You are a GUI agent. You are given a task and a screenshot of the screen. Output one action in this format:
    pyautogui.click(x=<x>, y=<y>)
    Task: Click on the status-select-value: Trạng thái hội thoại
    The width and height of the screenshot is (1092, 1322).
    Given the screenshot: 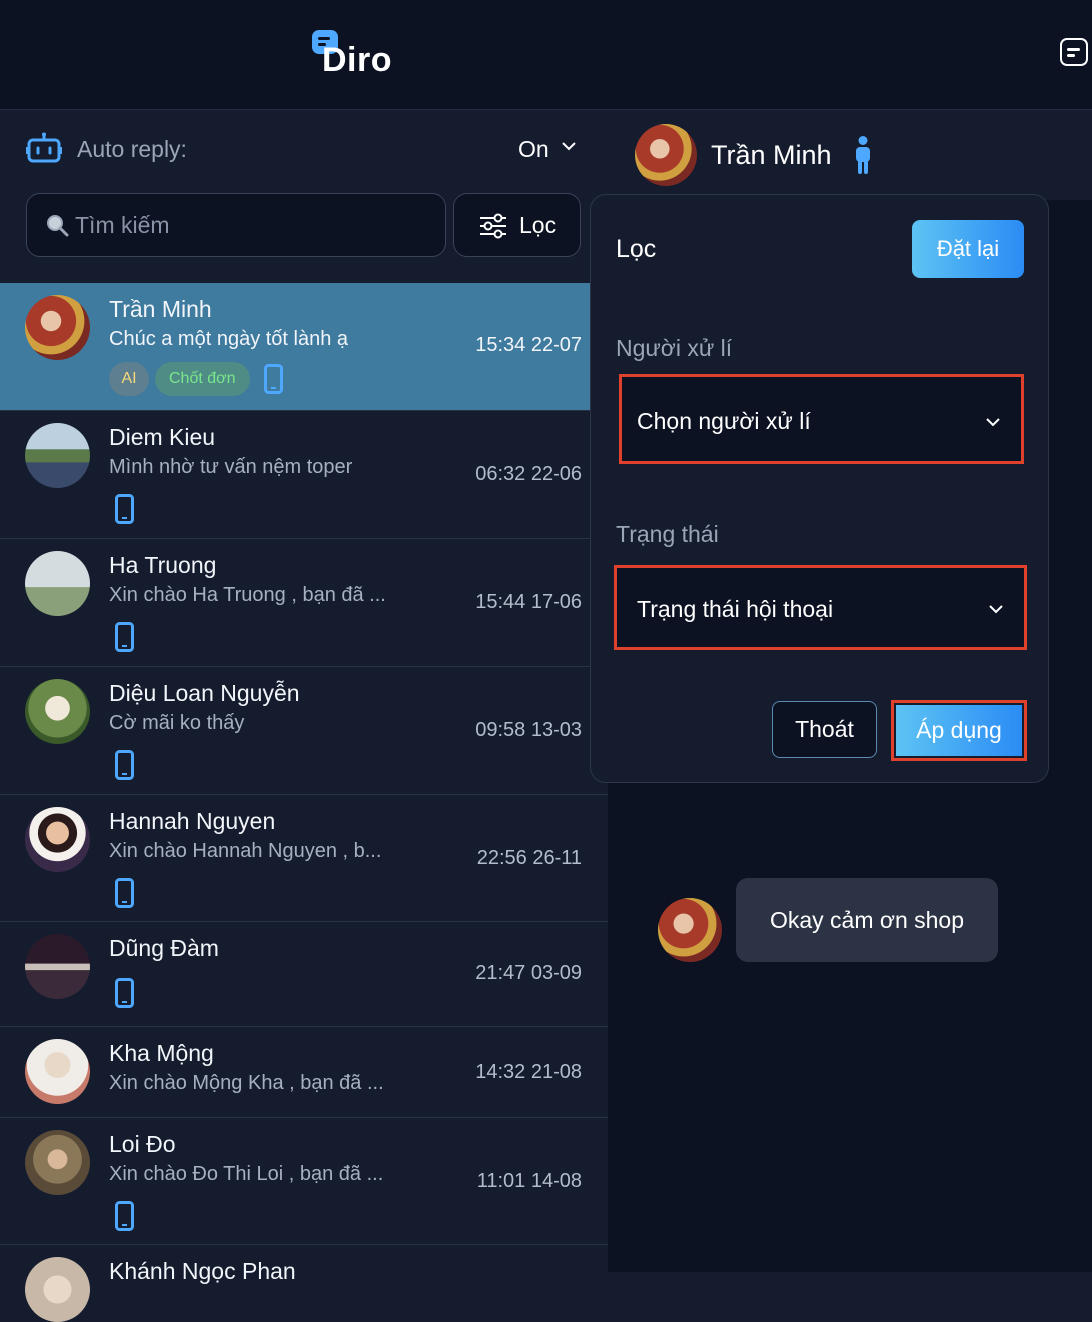 What is the action you would take?
    pyautogui.click(x=735, y=609)
    